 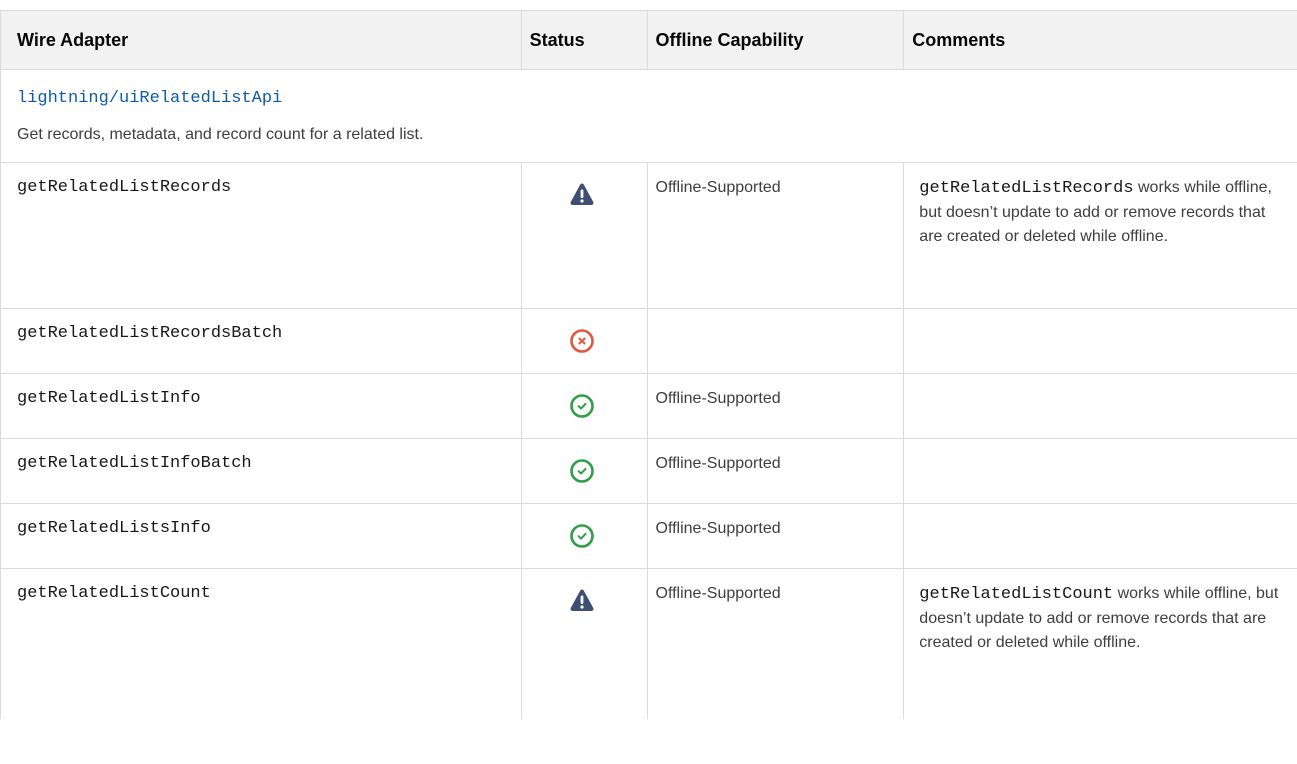 What do you see at coordinates (114, 593) in the screenshot?
I see `adapter-name: getRelatedListCount` at bounding box center [114, 593].